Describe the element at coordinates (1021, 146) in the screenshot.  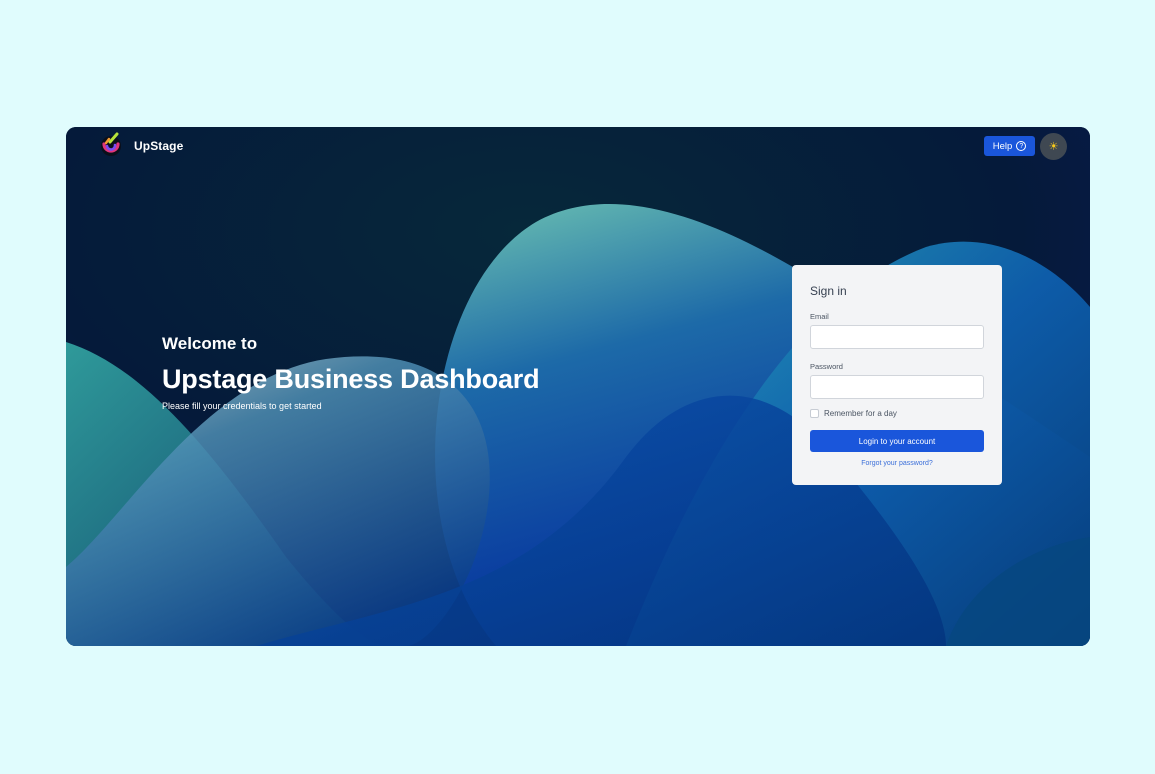
I see `question-circle-icon: ?` at that location.